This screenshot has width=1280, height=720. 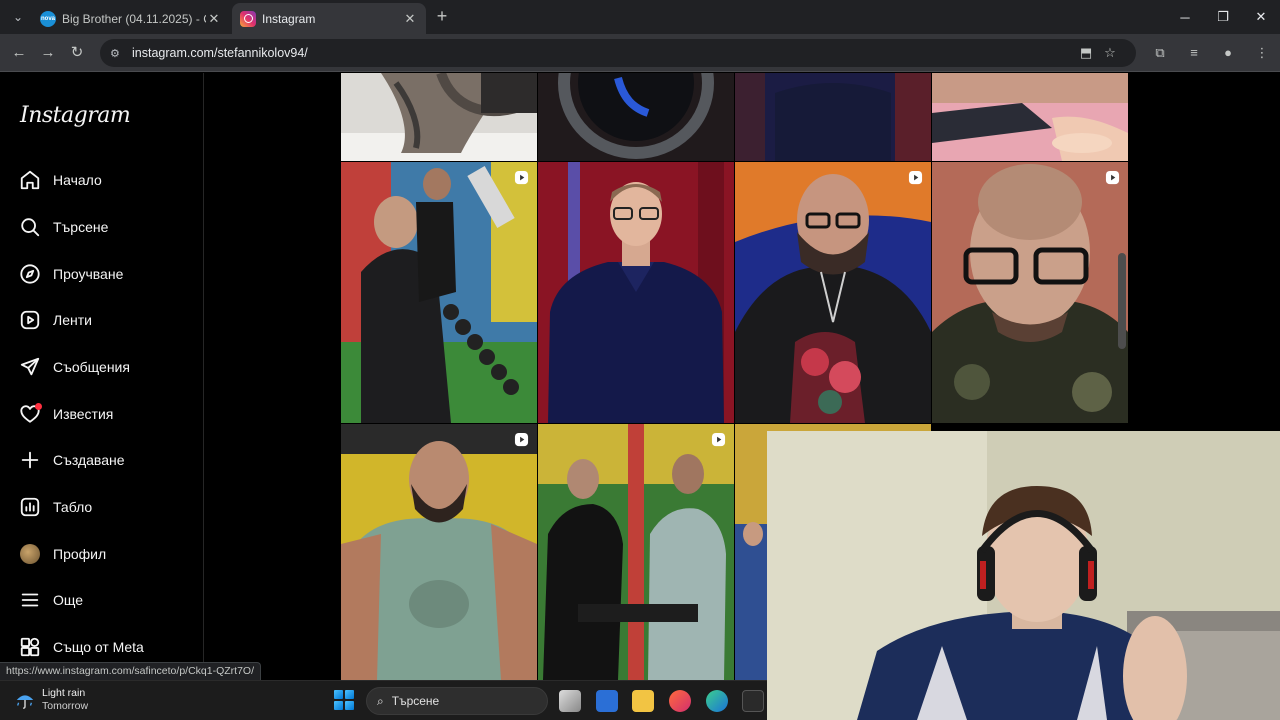 What do you see at coordinates (48, 18) in the screenshot?
I see `nova-icon: nova` at bounding box center [48, 18].